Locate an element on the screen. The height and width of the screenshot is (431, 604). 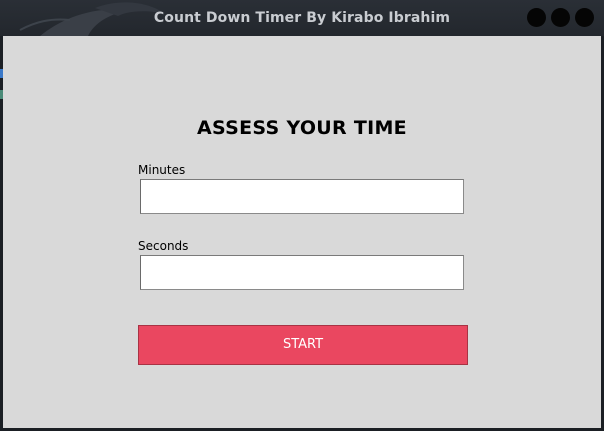
seconds-label: Seconds is located at coordinates (163, 246).